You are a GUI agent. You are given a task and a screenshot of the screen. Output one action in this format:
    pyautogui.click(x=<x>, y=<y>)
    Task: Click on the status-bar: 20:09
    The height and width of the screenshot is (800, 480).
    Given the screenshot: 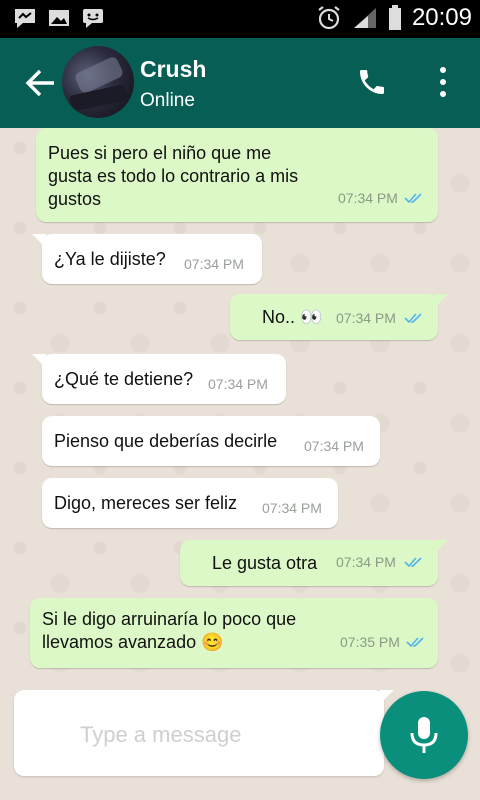 What is the action you would take?
    pyautogui.click(x=240, y=19)
    